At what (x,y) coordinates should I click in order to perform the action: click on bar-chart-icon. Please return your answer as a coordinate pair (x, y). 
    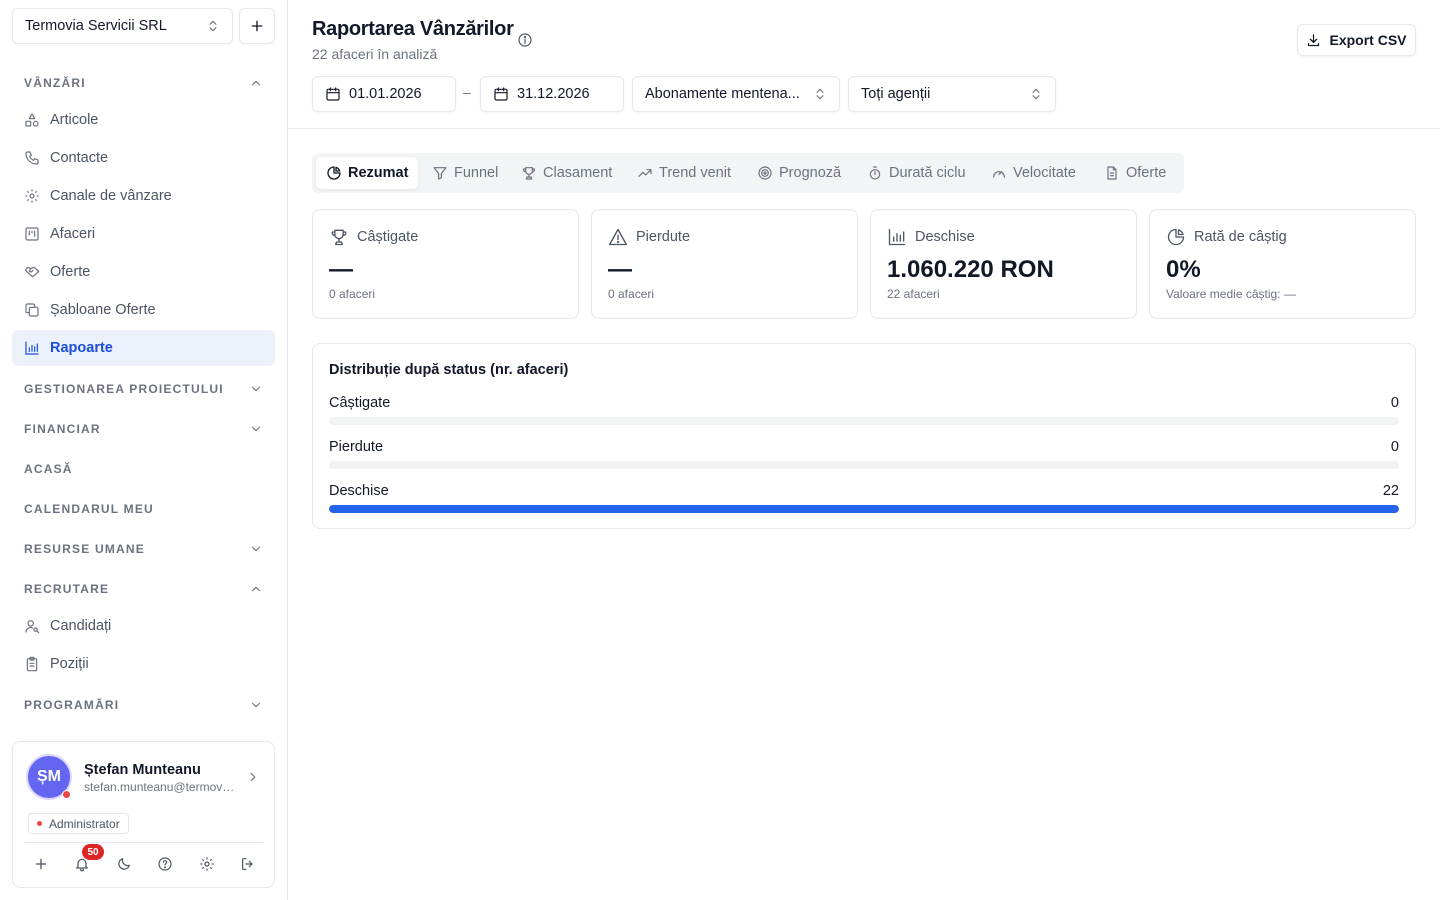
    Looking at the image, I should click on (32, 348).